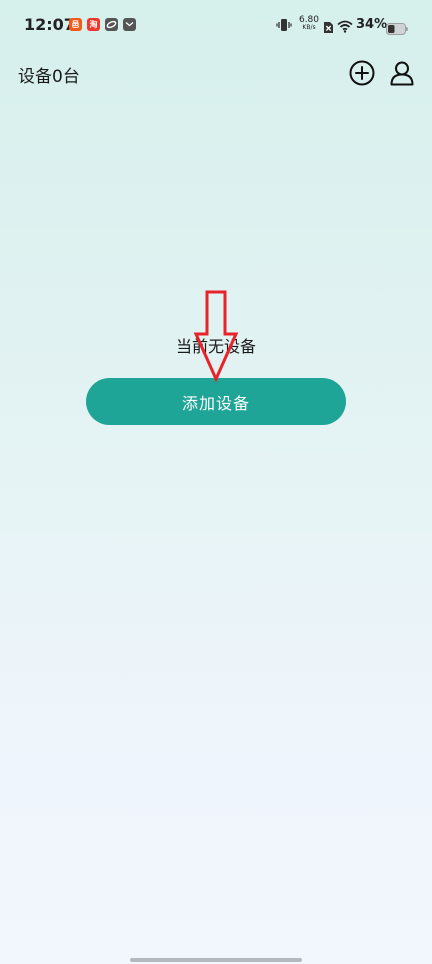 This screenshot has width=432, height=964. I want to click on home-indicator, so click(216, 960).